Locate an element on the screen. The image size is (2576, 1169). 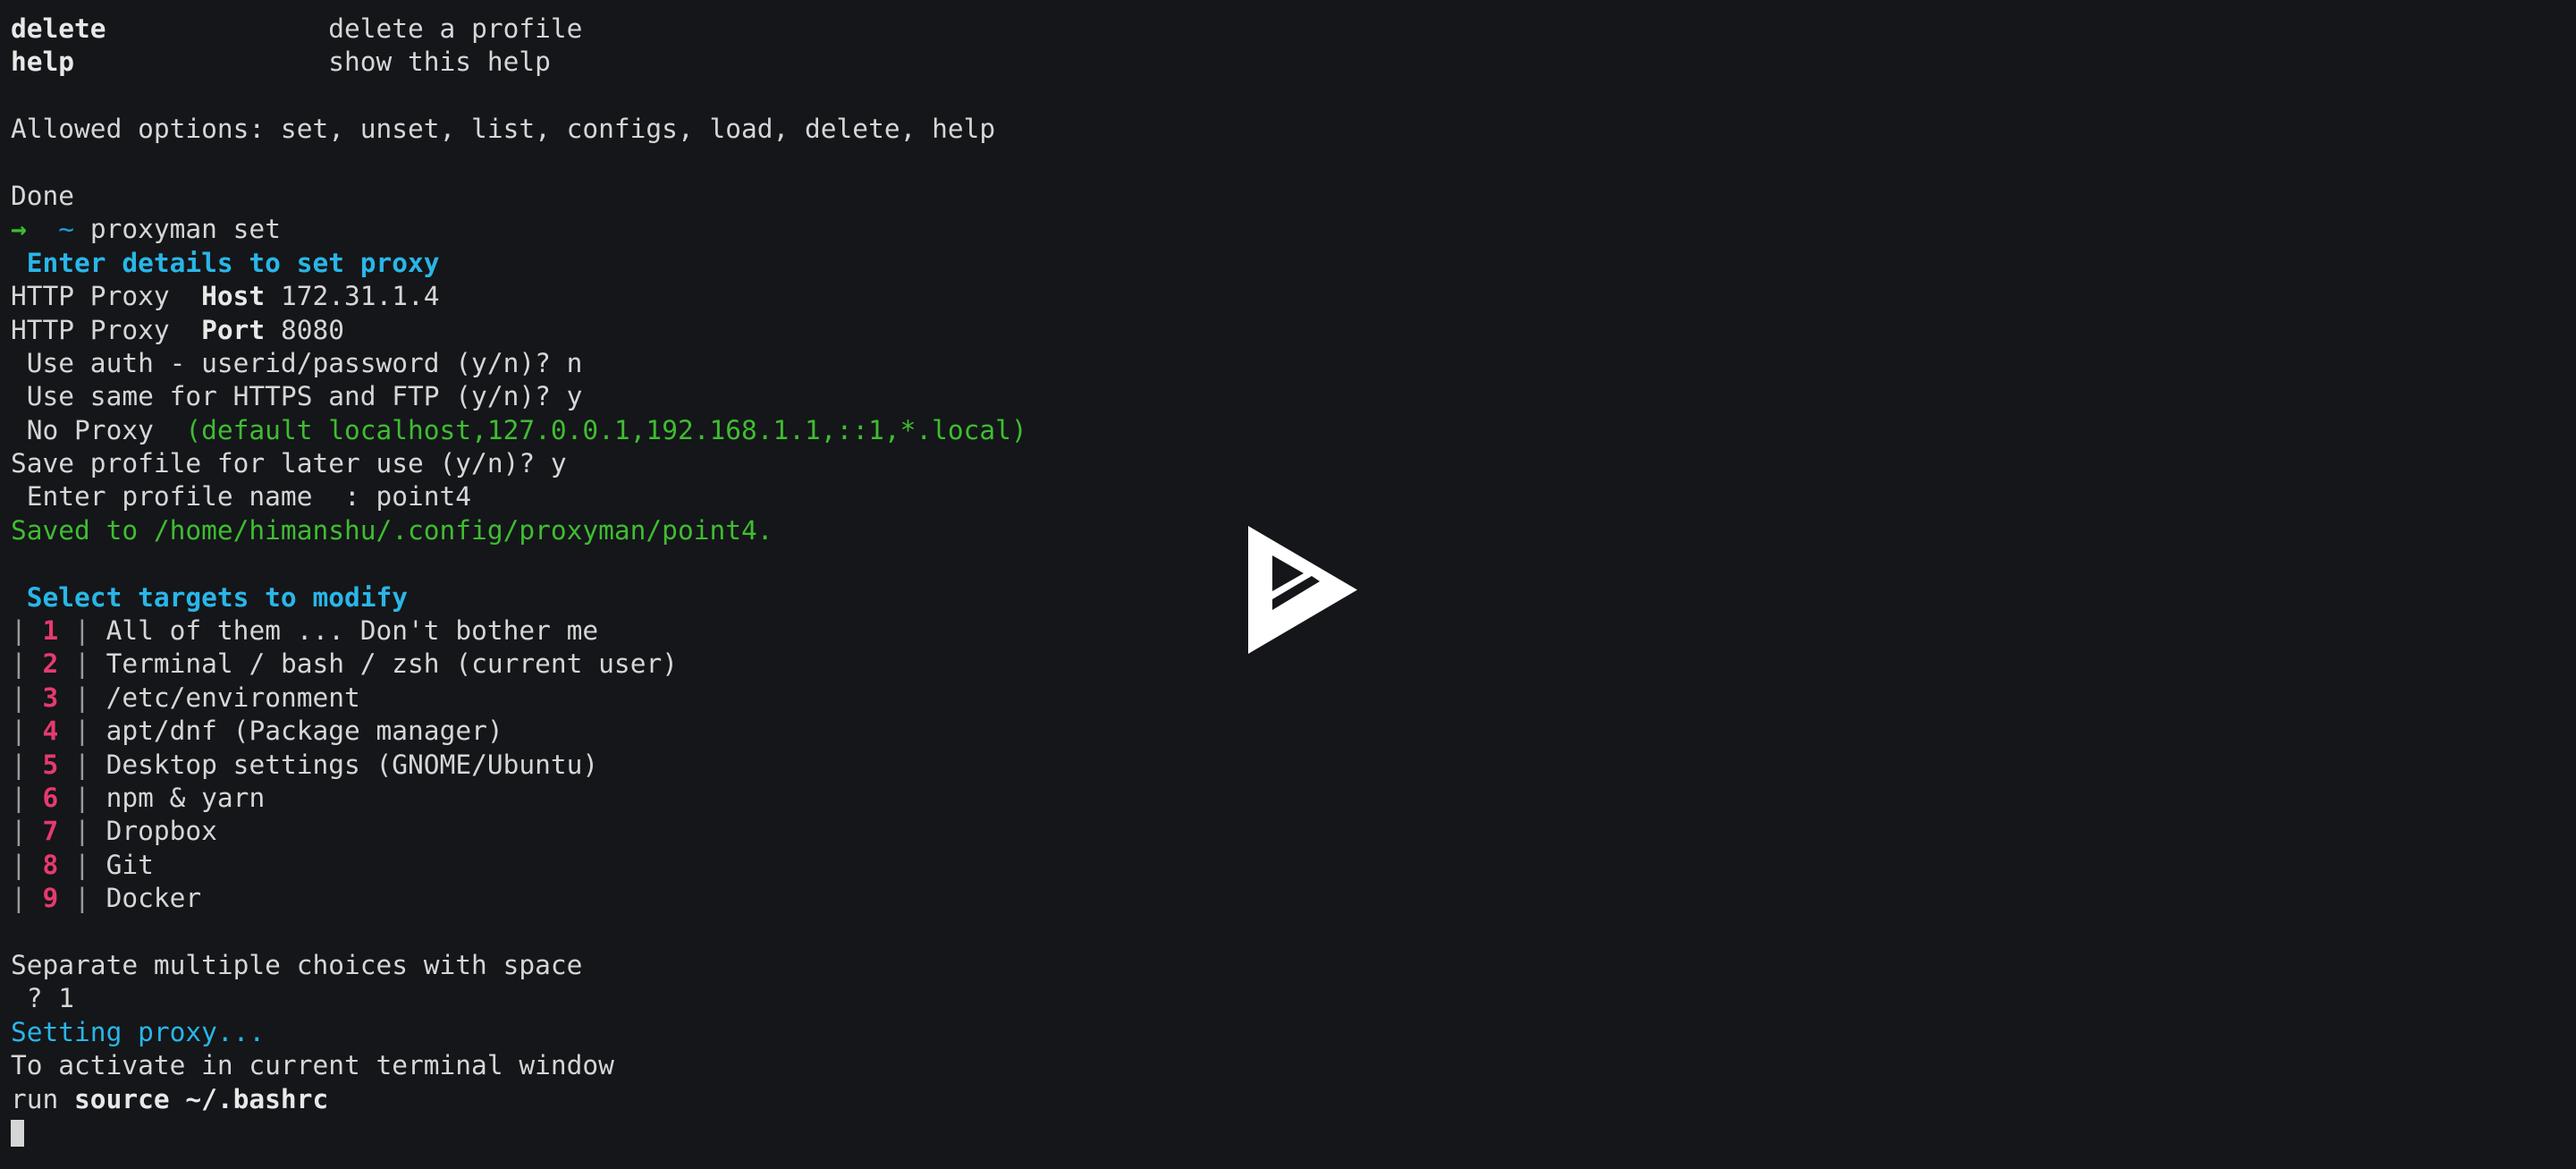
target-number-1: 1 is located at coordinates (50, 631).